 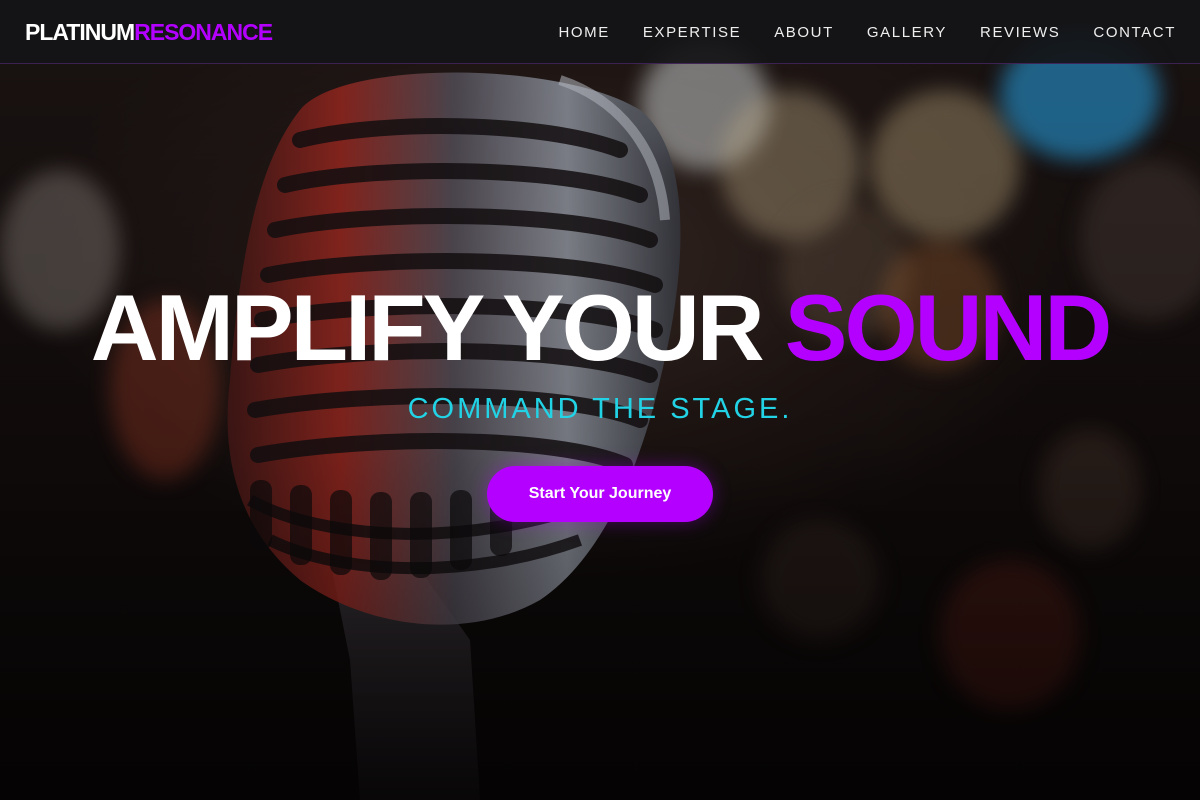 I want to click on hero-subheadline: COMMAND THE STAGE., so click(x=600, y=409).